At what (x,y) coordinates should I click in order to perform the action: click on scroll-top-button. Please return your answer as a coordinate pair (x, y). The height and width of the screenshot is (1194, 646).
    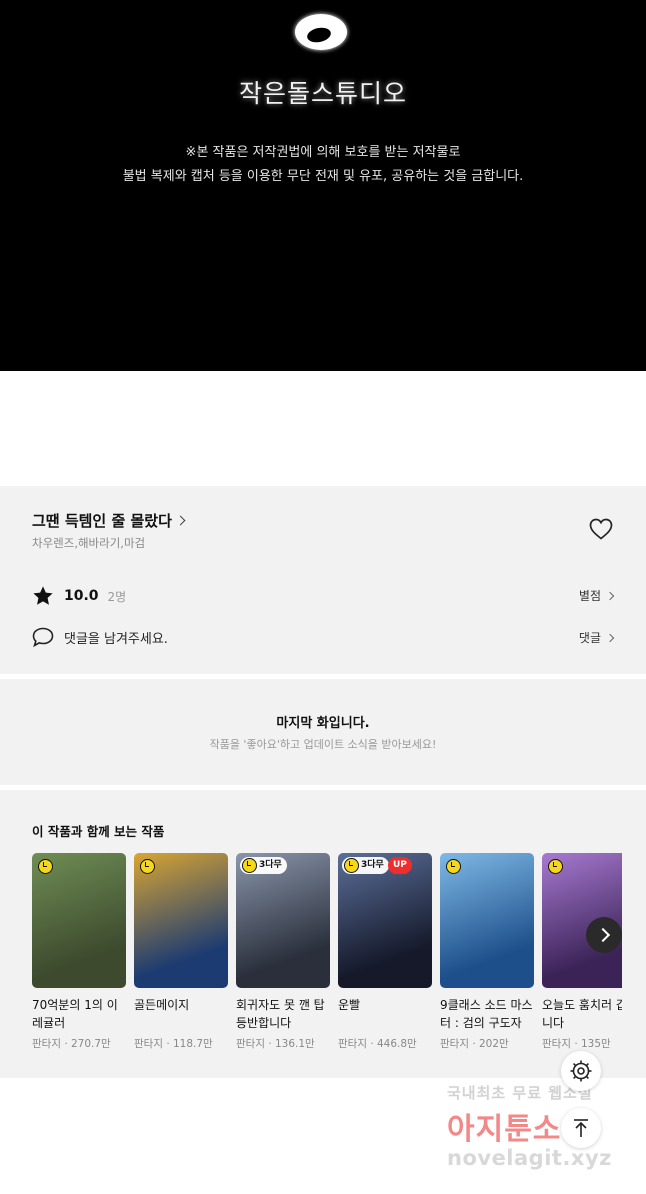
    Looking at the image, I should click on (581, 1128).